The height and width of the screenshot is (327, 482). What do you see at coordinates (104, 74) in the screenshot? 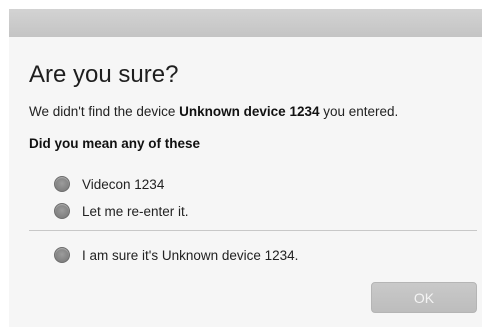
I see `dialog-title: Are you sure?` at bounding box center [104, 74].